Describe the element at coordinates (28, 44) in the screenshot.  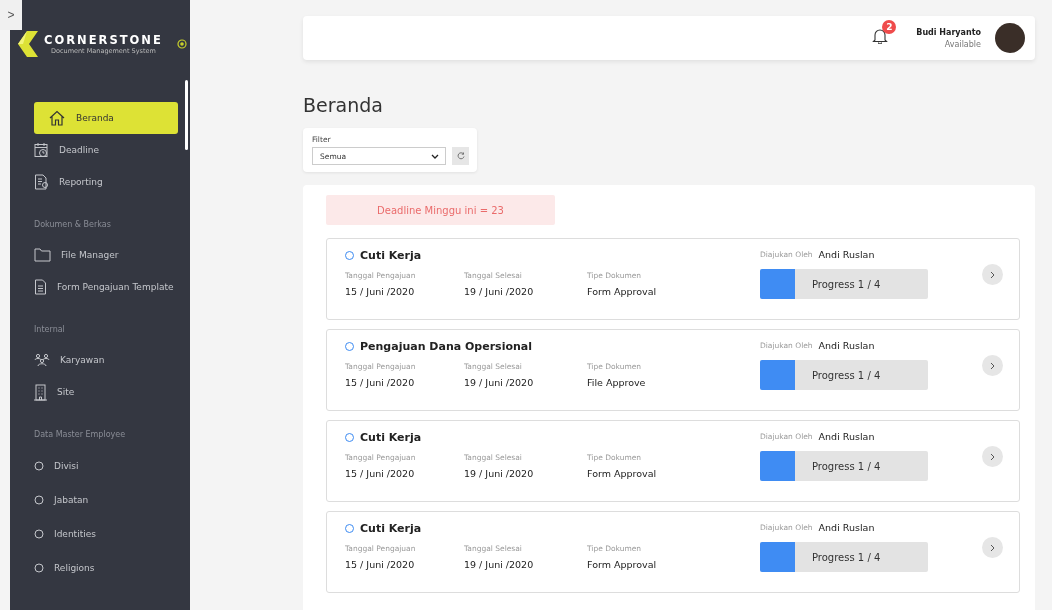
I see `cornerstone-logo-icon` at that location.